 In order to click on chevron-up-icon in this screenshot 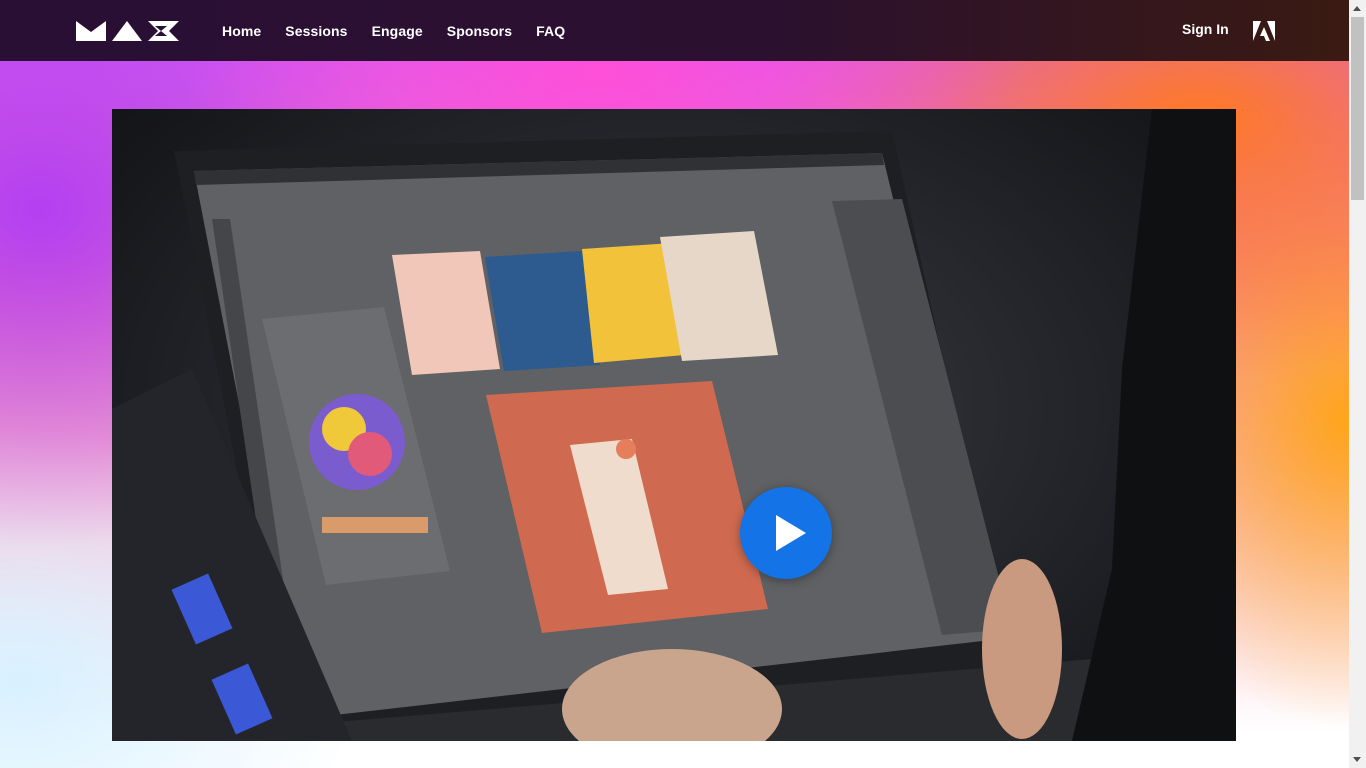, I will do `click(1357, 8)`.